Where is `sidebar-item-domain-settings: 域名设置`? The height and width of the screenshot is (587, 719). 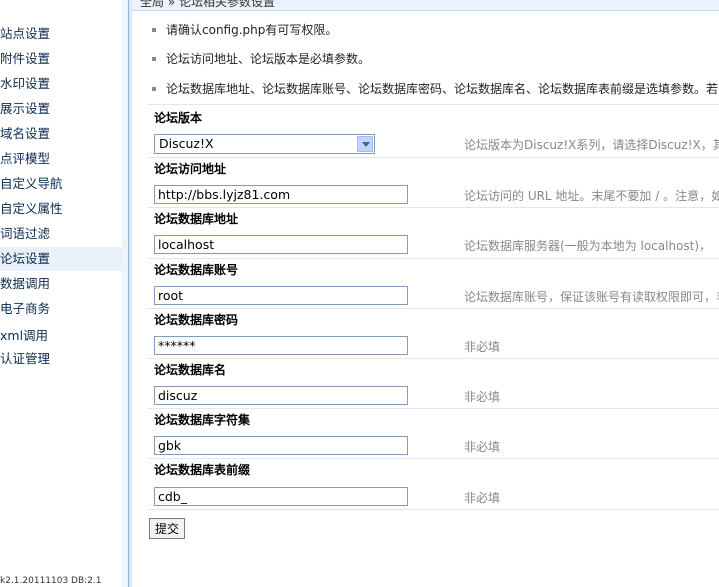
sidebar-item-domain-settings: 域名设置 is located at coordinates (61, 134).